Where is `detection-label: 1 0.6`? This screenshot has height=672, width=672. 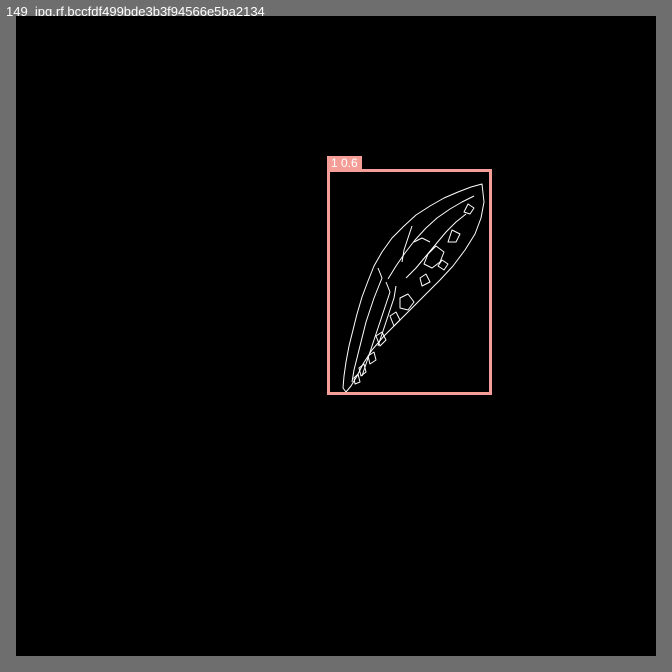 detection-label: 1 0.6 is located at coordinates (344, 163).